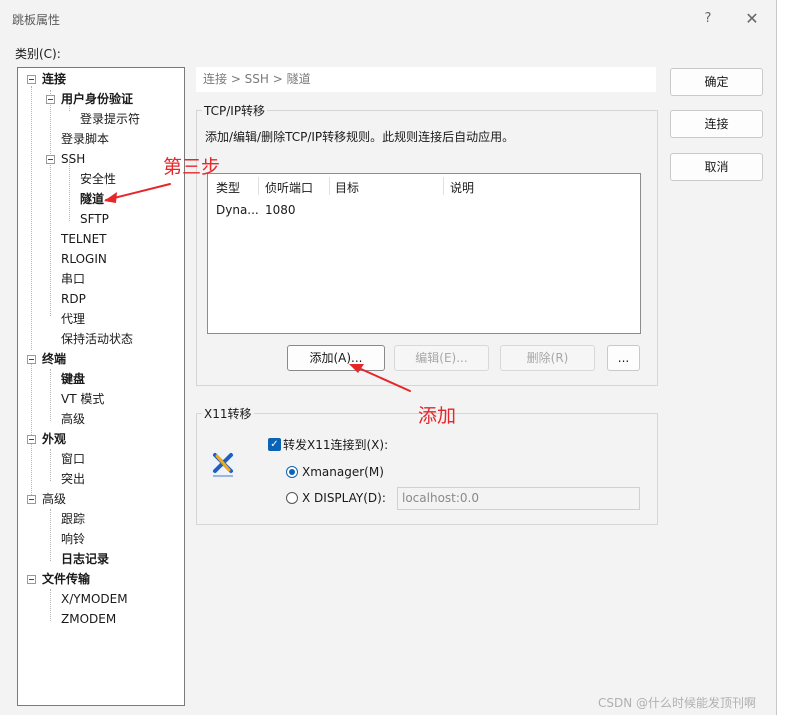  I want to click on arrowhead, so click(110, 197).